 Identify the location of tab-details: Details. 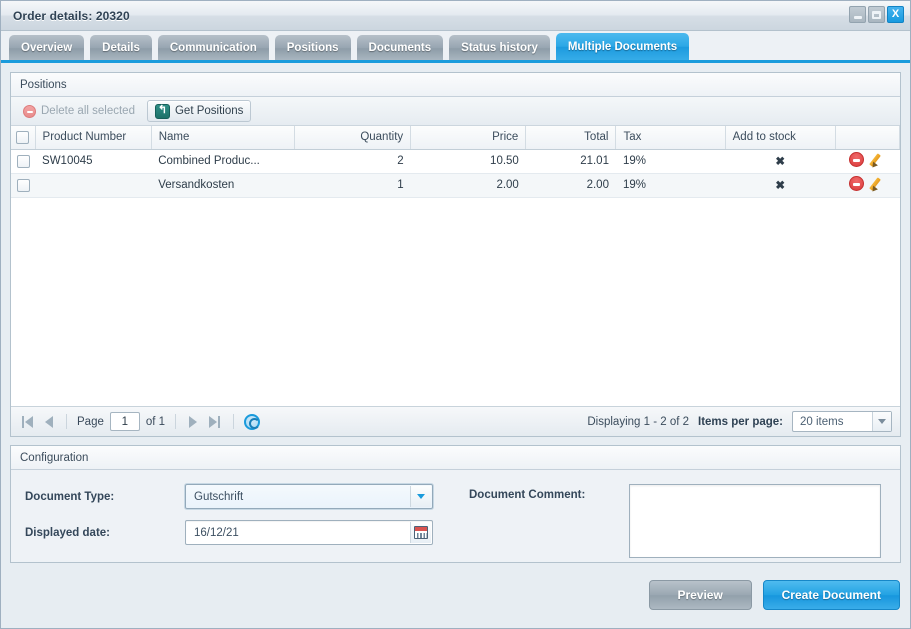
(121, 47).